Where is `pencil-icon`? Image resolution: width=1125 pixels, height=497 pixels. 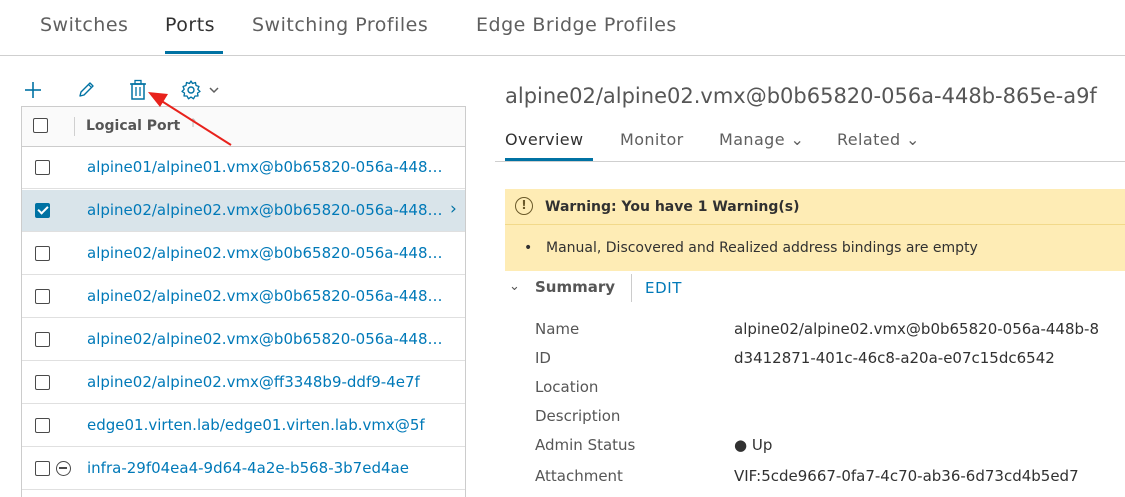
pencil-icon is located at coordinates (86, 89).